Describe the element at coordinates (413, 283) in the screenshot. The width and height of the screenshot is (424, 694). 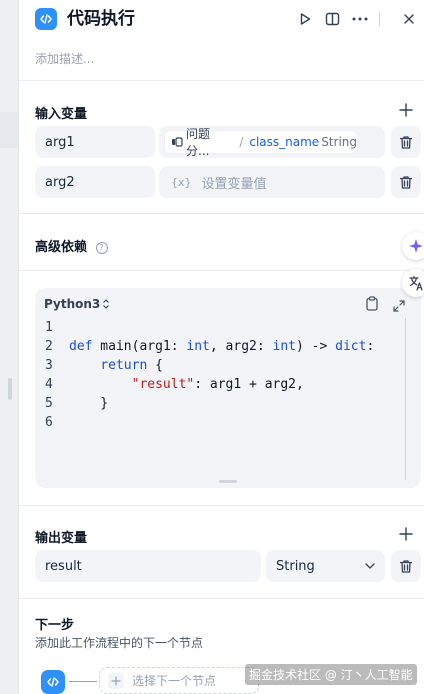
I see `translate-icon` at that location.